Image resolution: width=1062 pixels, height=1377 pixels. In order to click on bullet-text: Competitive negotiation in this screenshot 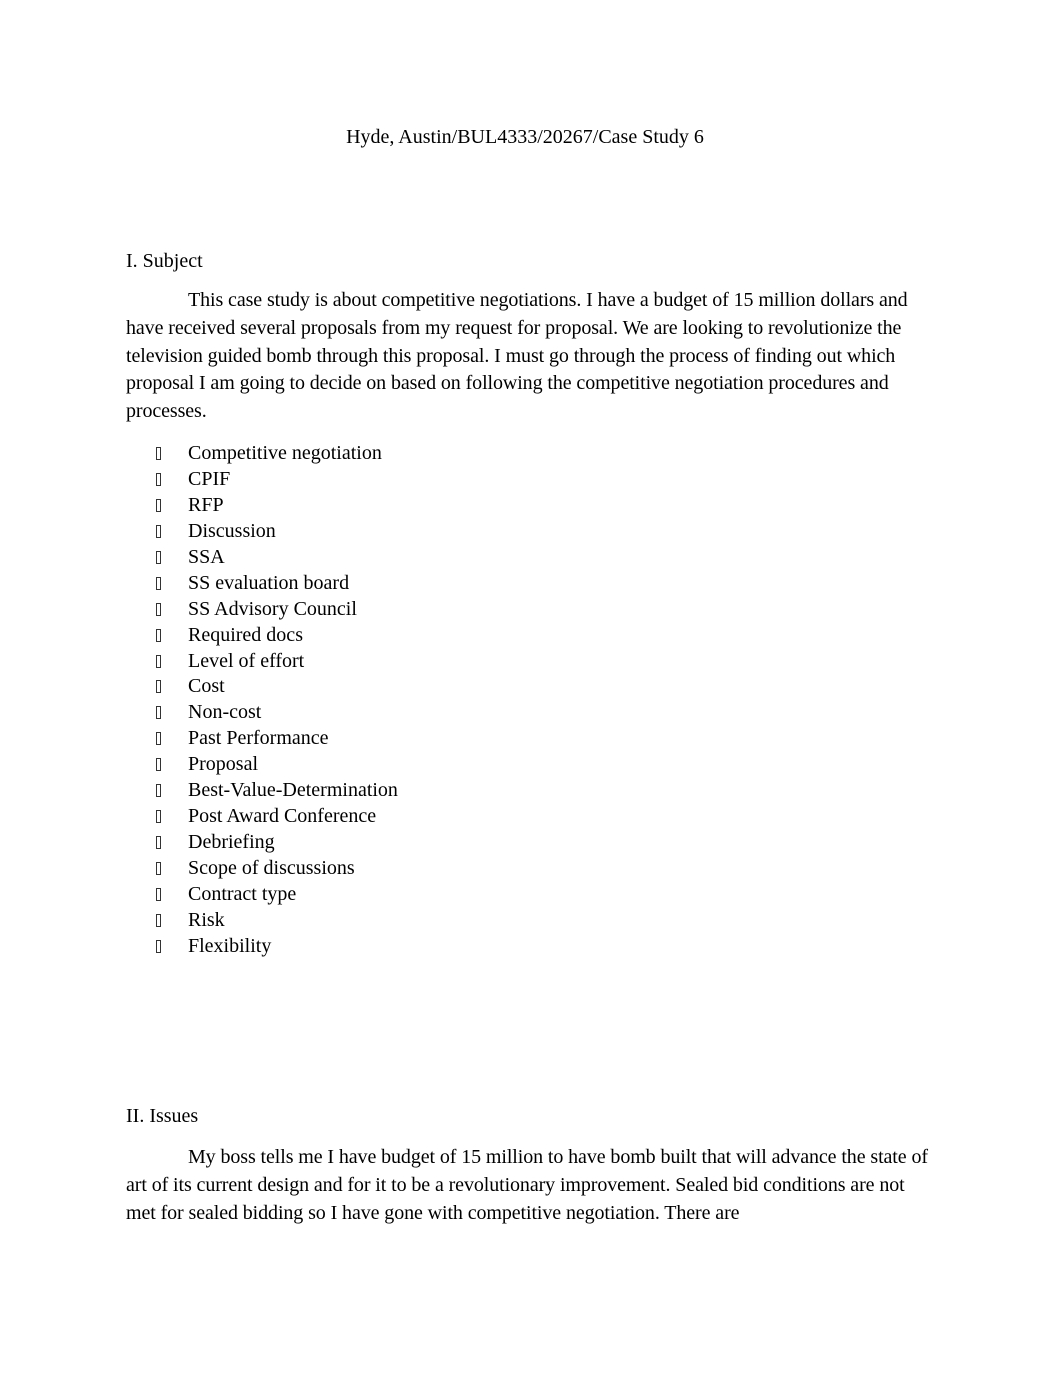, I will do `click(285, 453)`.